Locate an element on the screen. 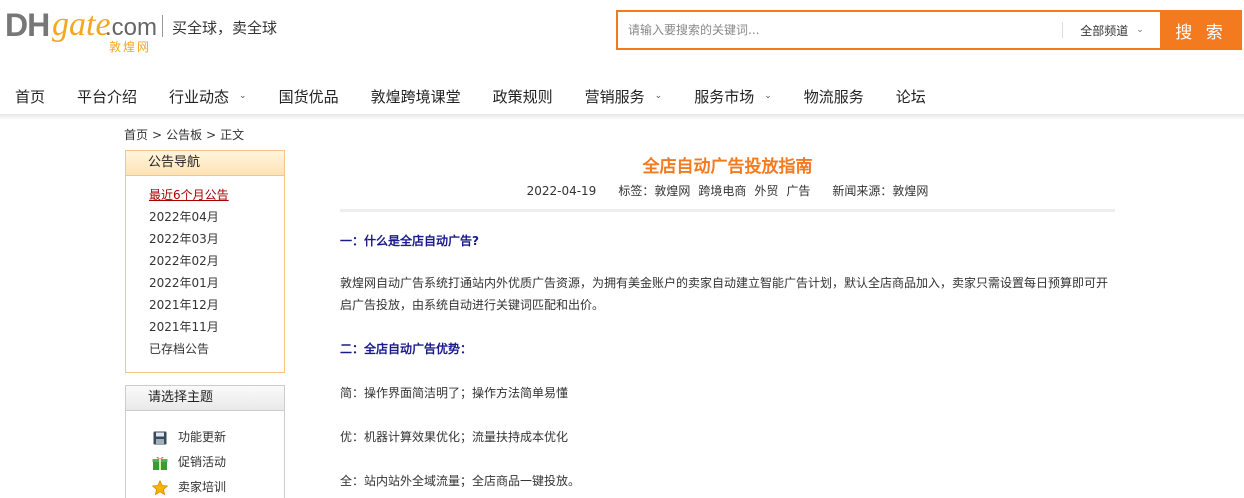  nav-label: 营销服务 is located at coordinates (614, 96).